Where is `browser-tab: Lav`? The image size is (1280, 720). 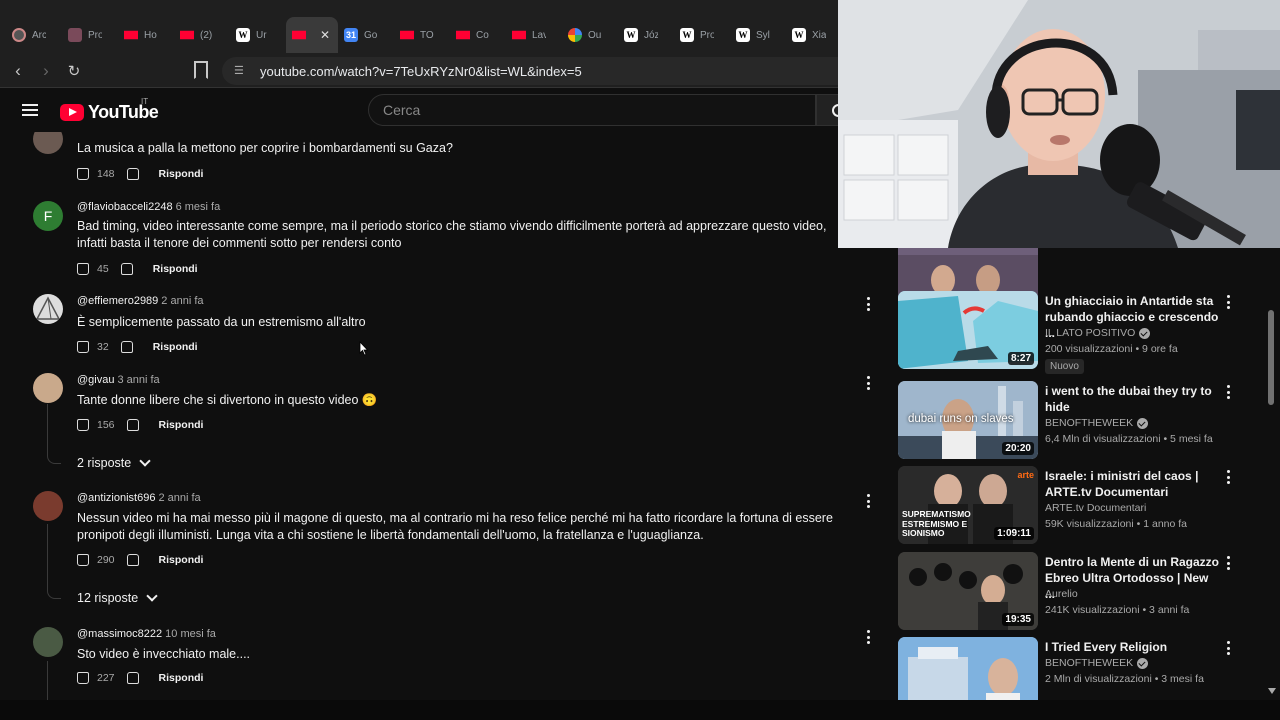 browser-tab: Lav is located at coordinates (534, 35).